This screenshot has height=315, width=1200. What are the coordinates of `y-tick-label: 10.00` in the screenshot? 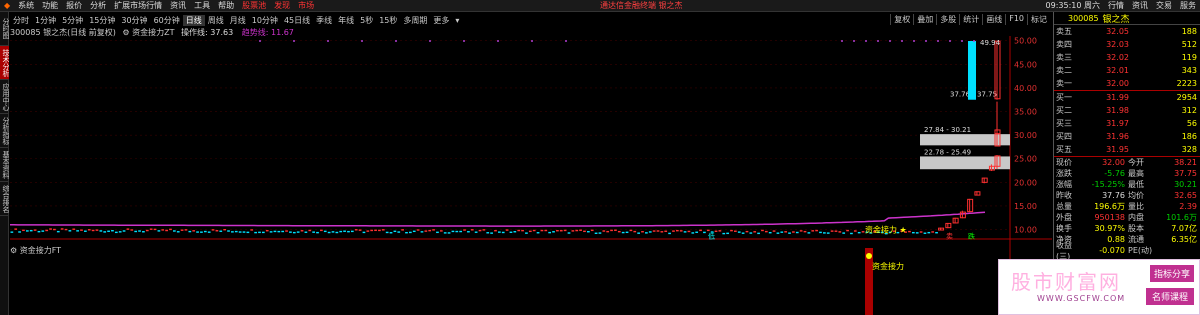 It's located at (1025, 230).